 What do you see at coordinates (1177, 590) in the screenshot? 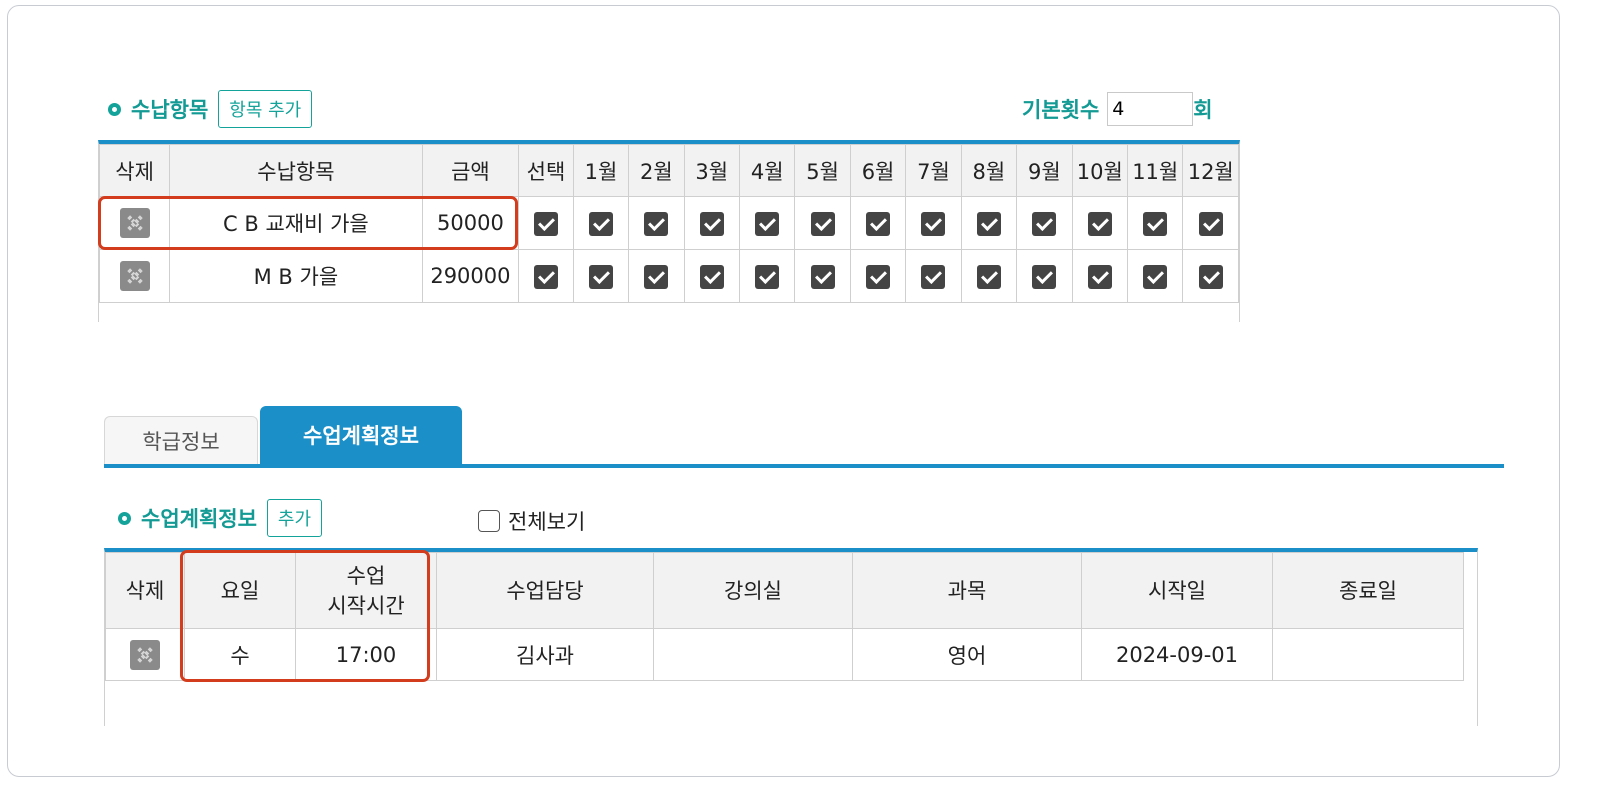
I see `plan-col-header: 시작일` at bounding box center [1177, 590].